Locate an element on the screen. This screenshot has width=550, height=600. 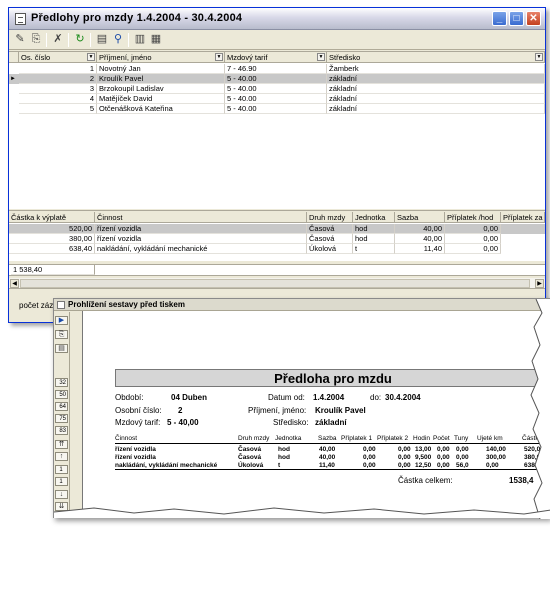
cell-priplatek: 0,00 is located at coordinates (473, 239).